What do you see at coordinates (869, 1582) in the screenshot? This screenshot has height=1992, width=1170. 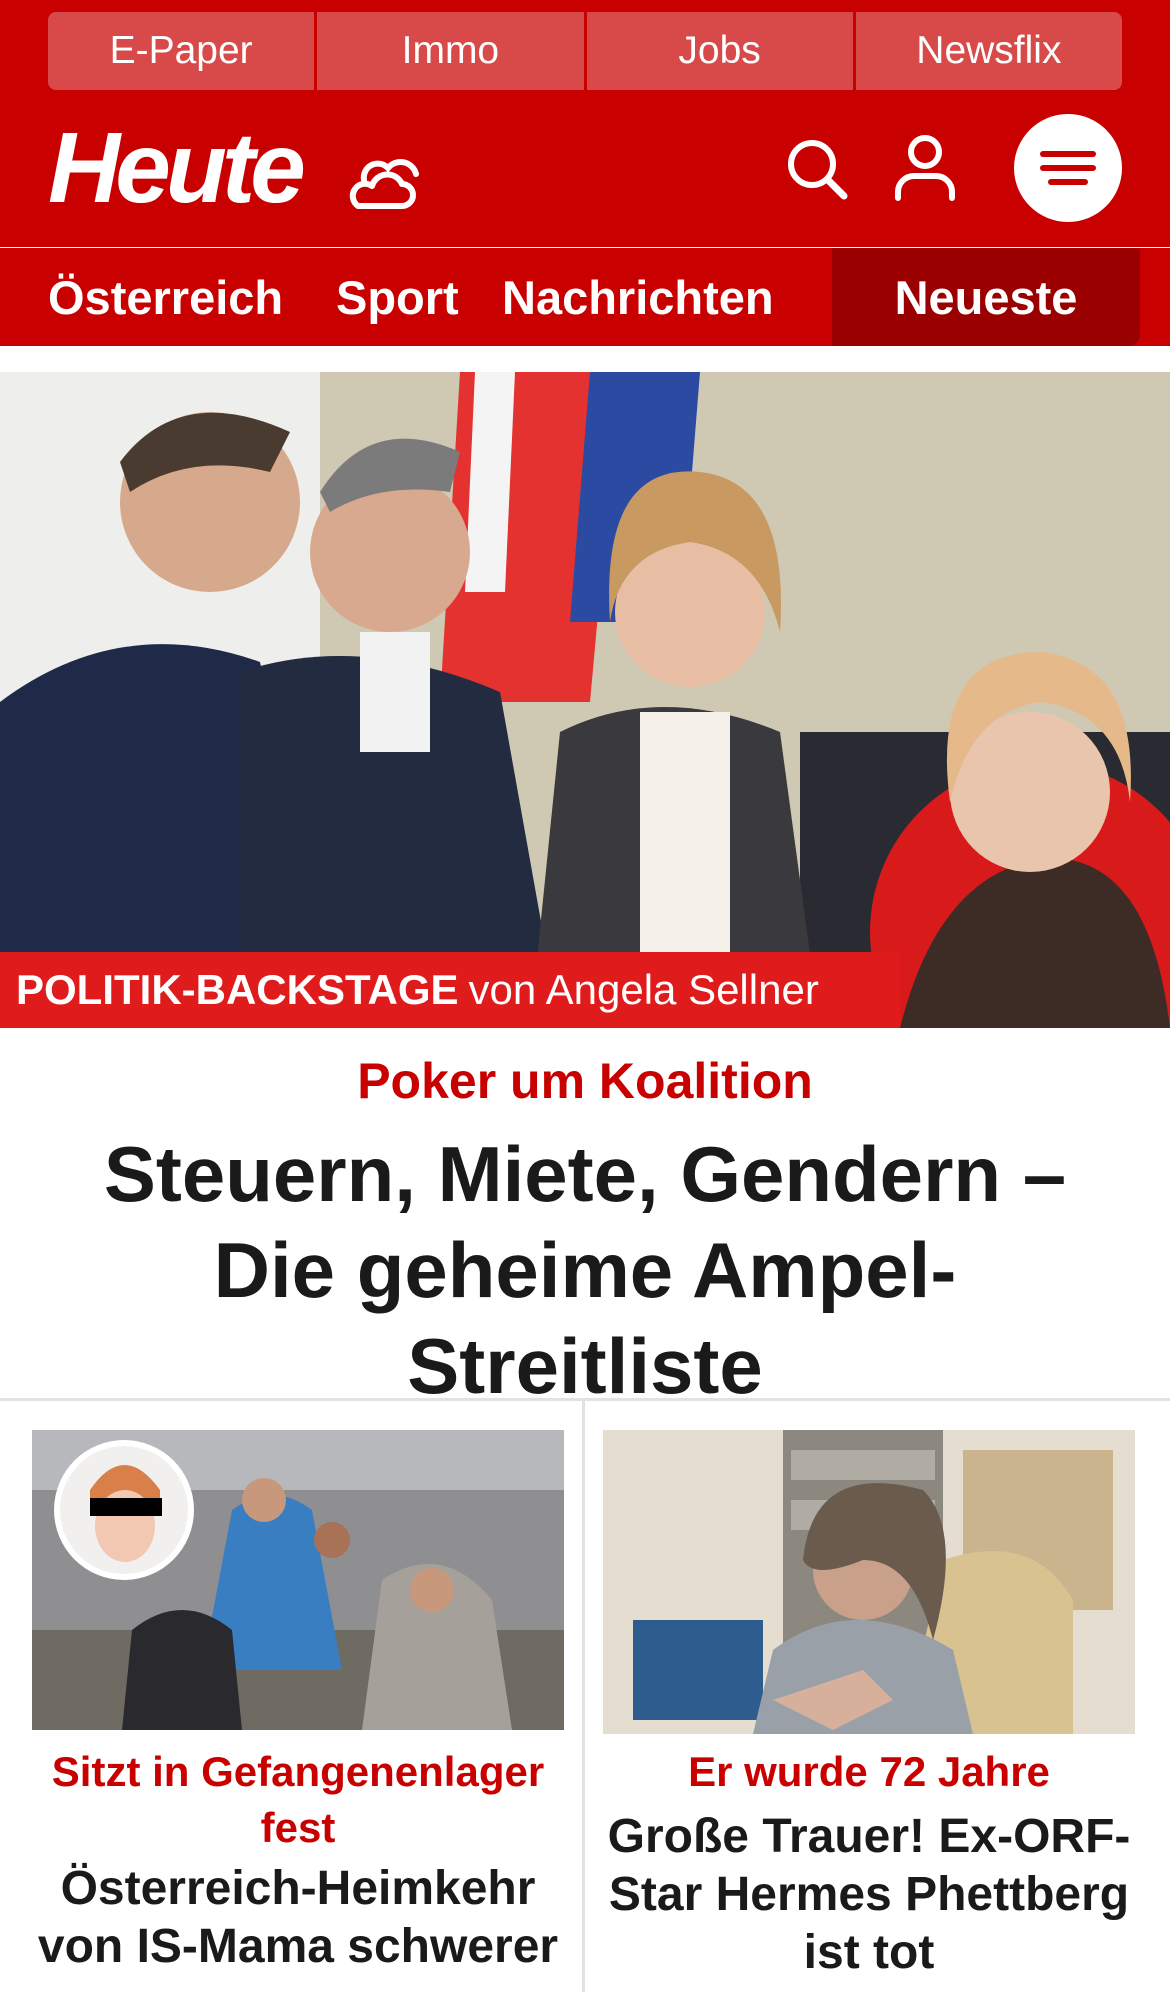 I see `card-2-image` at bounding box center [869, 1582].